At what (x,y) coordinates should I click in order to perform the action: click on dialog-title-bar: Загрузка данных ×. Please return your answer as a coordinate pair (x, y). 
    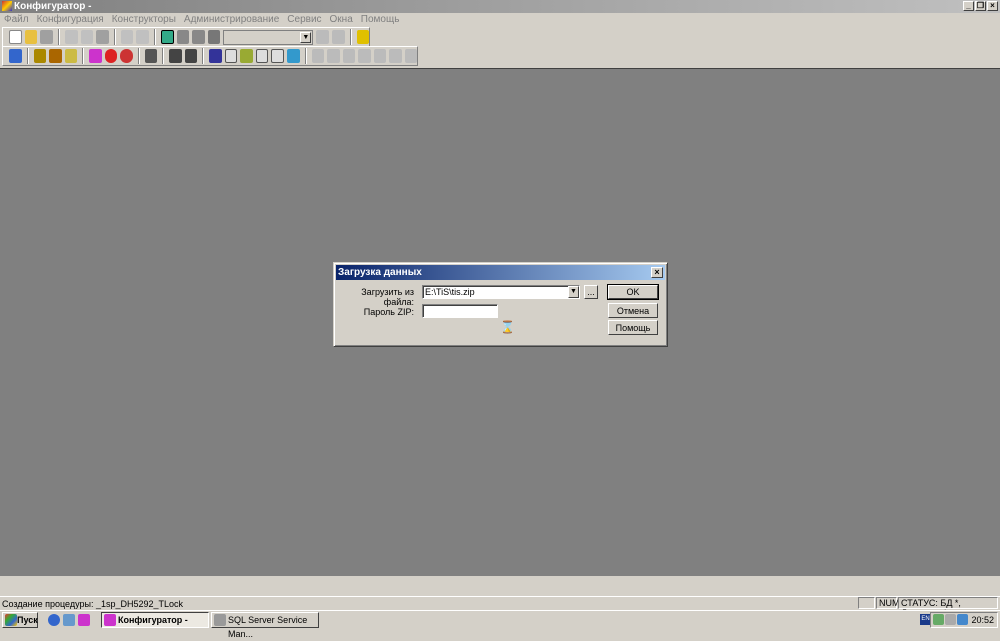
    Looking at the image, I should click on (500, 272).